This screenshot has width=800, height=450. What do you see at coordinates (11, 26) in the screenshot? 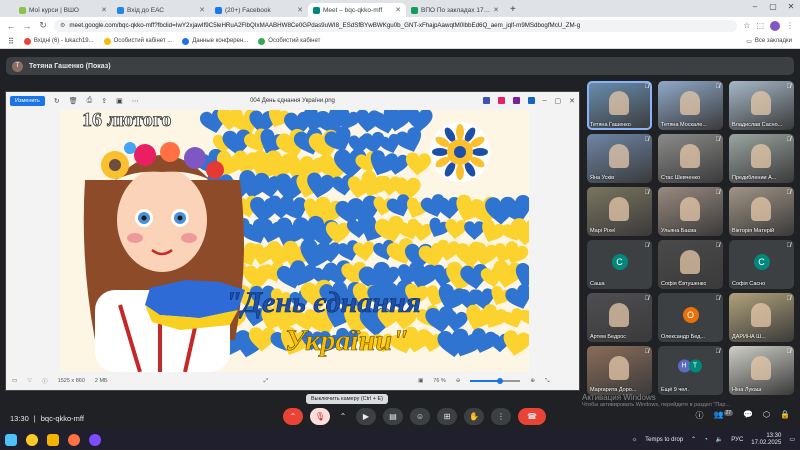
I see `back-icon: ←` at bounding box center [11, 26].